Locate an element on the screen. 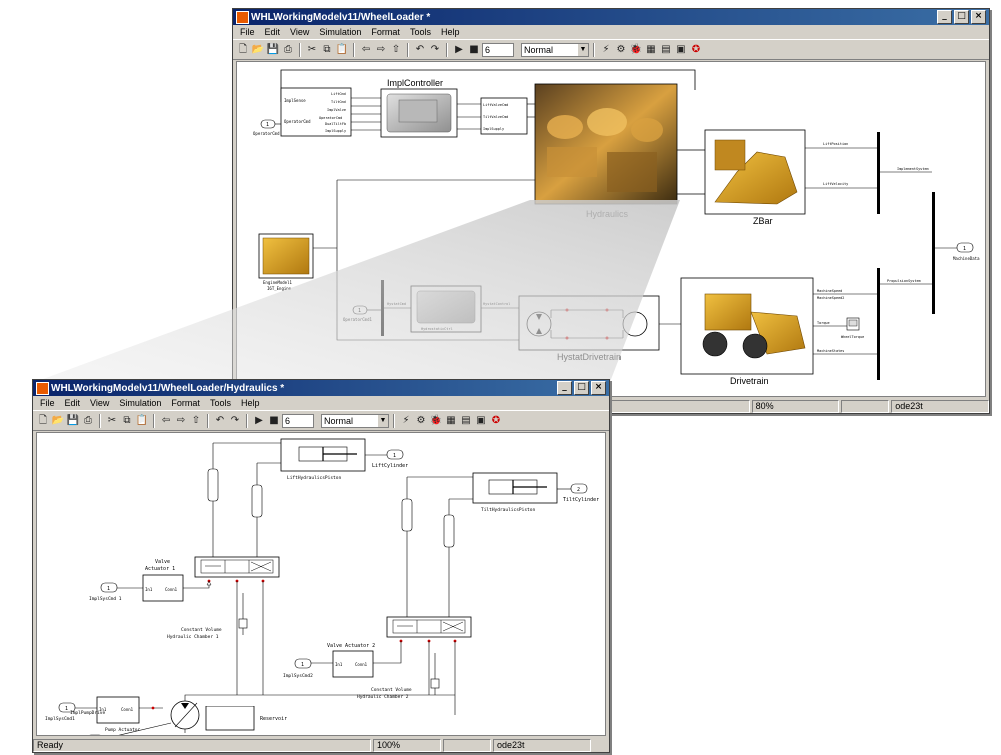  lift-cylinder-a is located at coordinates (213, 485).